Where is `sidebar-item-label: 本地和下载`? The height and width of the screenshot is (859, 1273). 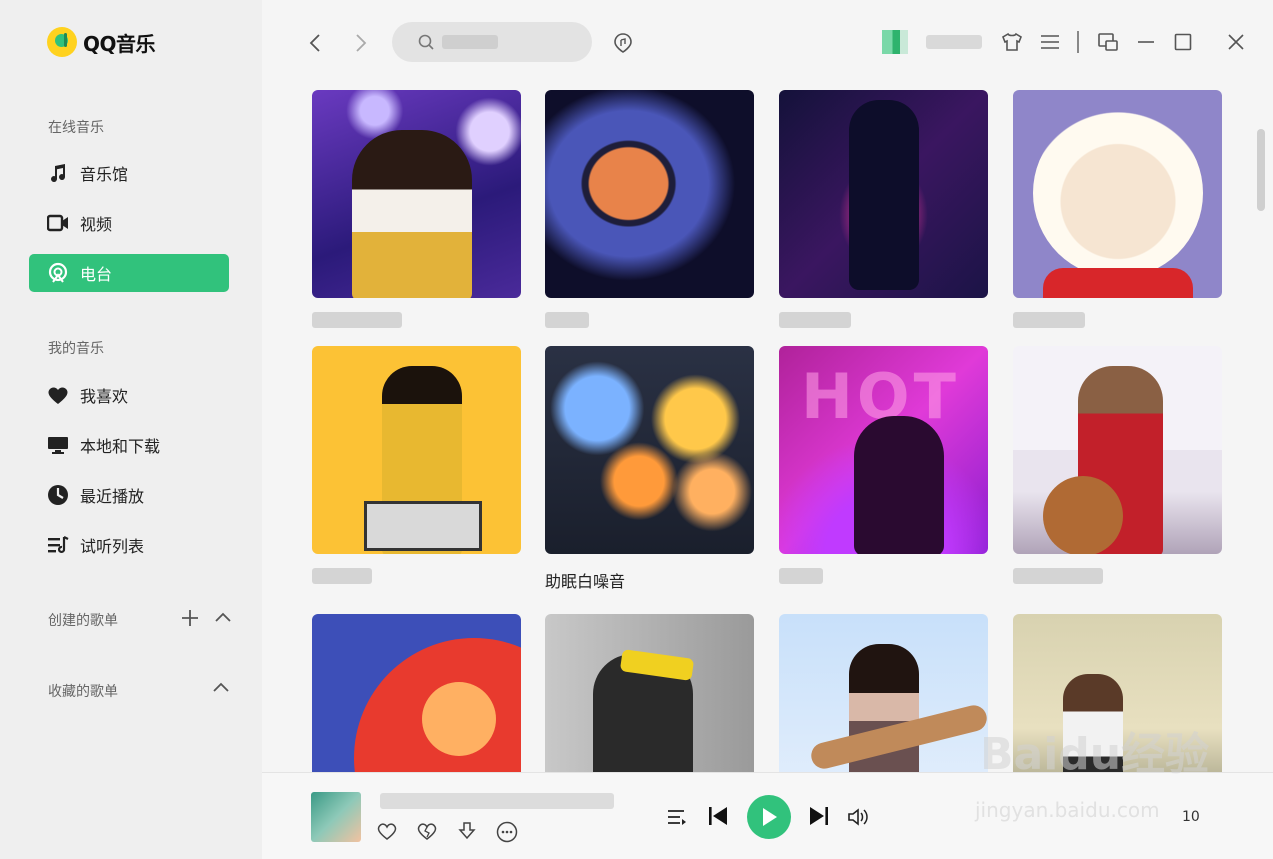 sidebar-item-label: 本地和下载 is located at coordinates (120, 446).